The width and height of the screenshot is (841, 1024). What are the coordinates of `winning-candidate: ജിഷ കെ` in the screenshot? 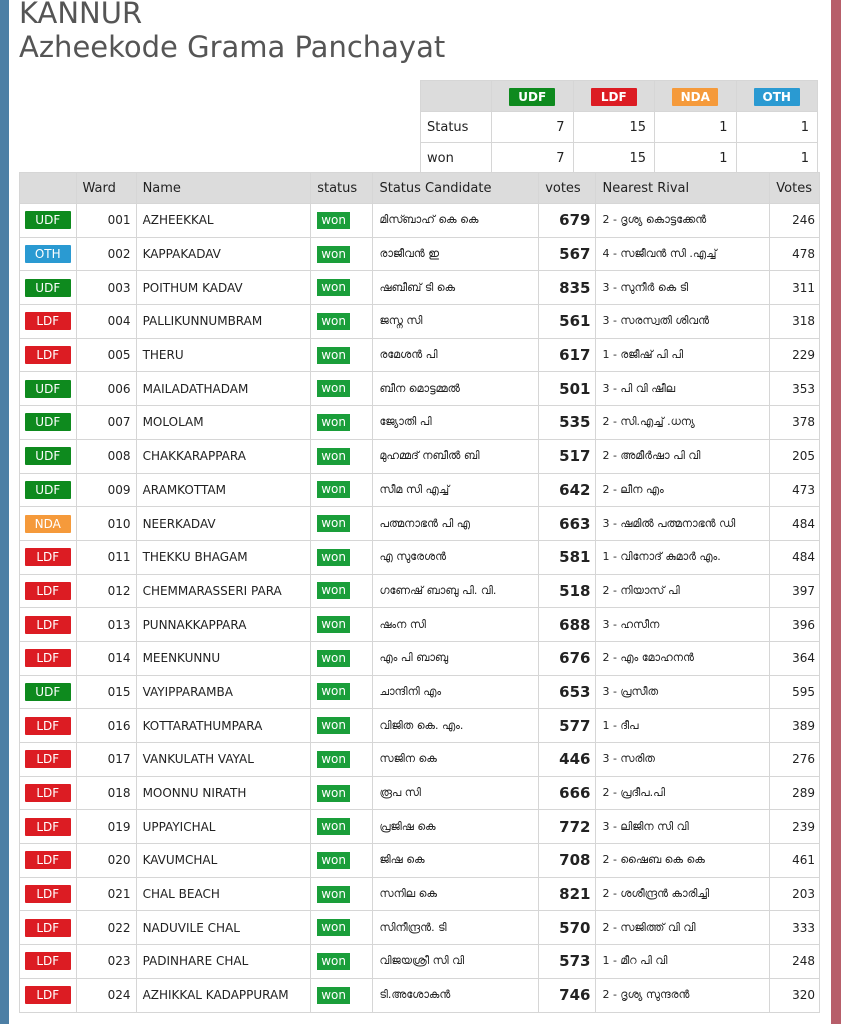 It's located at (456, 860).